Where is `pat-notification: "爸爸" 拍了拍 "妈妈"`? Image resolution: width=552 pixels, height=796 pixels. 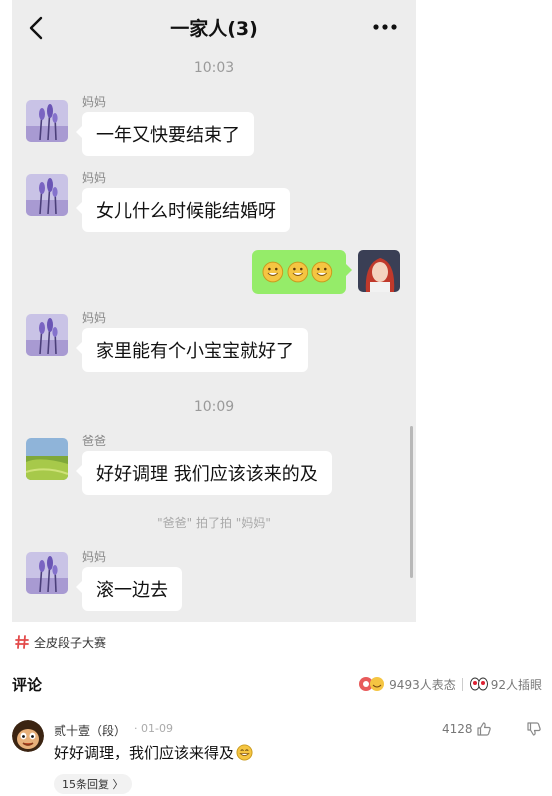 pat-notification: "爸爸" 拍了拍 "妈妈" is located at coordinates (214, 523).